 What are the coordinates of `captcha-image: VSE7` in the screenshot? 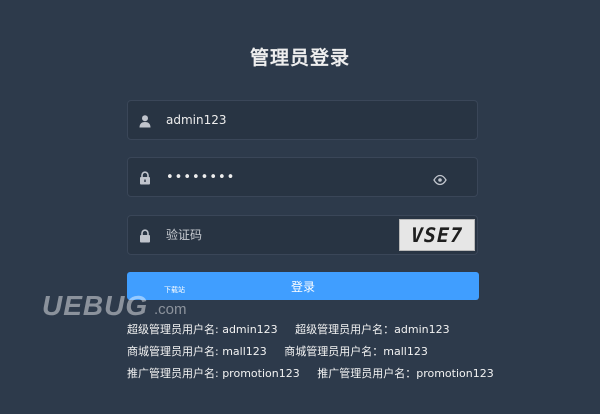 It's located at (437, 235).